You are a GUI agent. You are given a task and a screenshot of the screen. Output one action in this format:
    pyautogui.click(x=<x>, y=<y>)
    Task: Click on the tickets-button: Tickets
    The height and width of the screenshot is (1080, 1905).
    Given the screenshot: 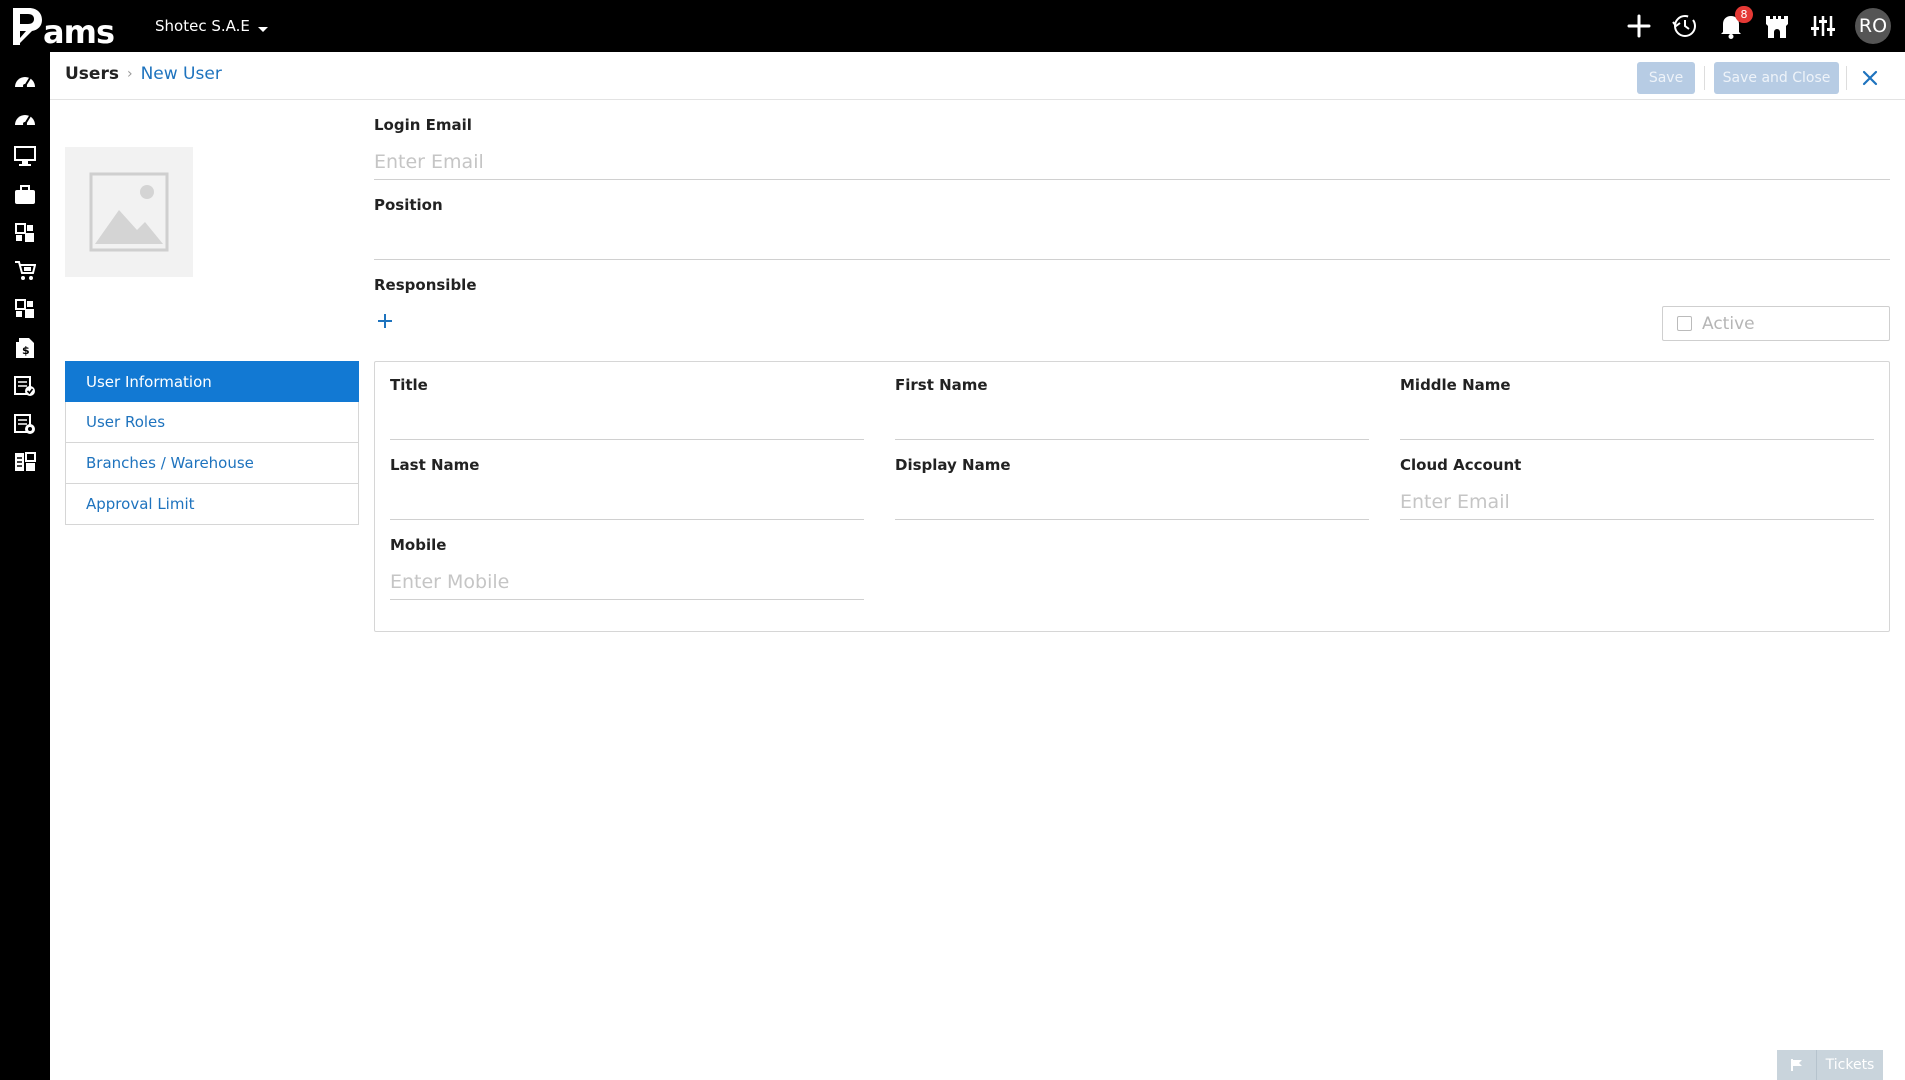 What is the action you would take?
    pyautogui.click(x=1830, y=1065)
    